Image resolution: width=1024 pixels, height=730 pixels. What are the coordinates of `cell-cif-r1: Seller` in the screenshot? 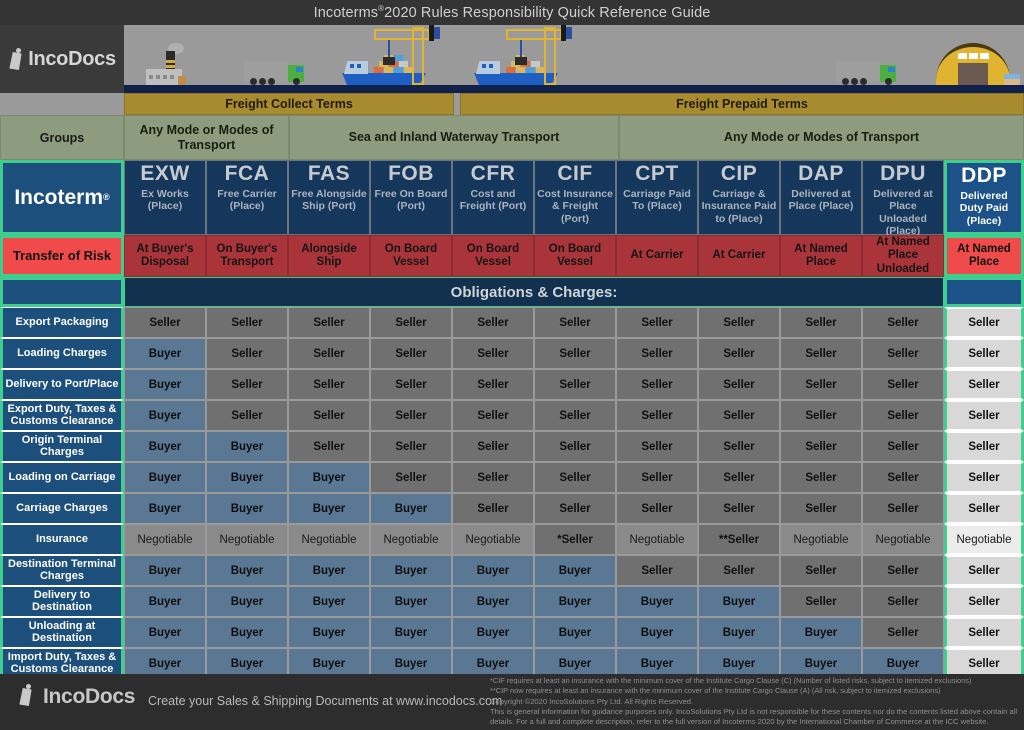 It's located at (575, 322).